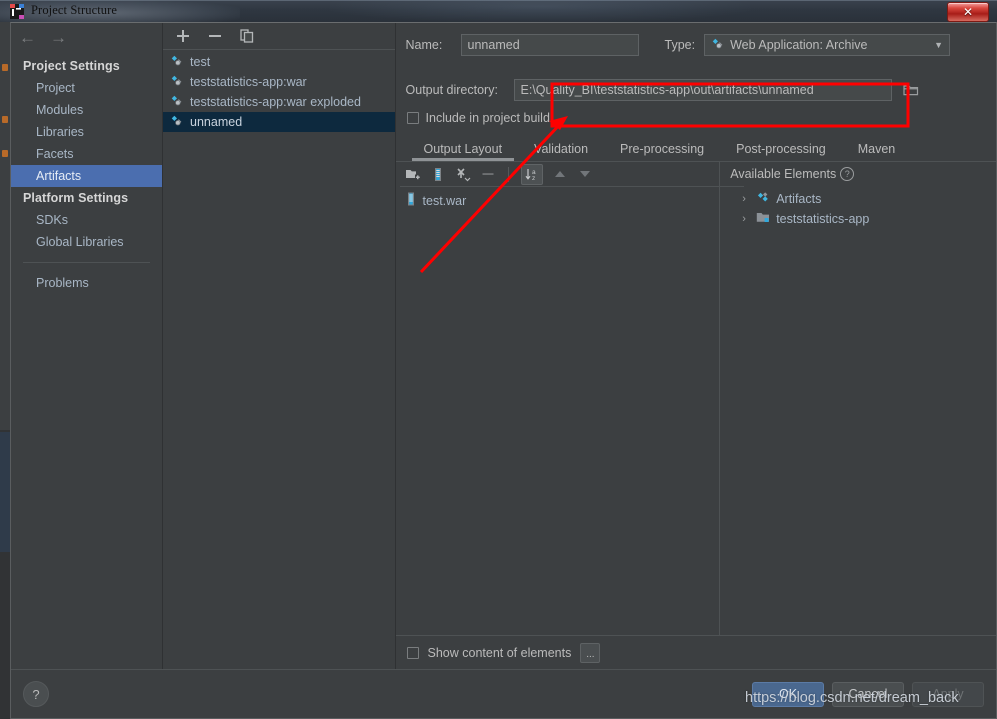  Describe the element at coordinates (86, 220) in the screenshot. I see `sidebar-item-sdks: SDKs` at that location.